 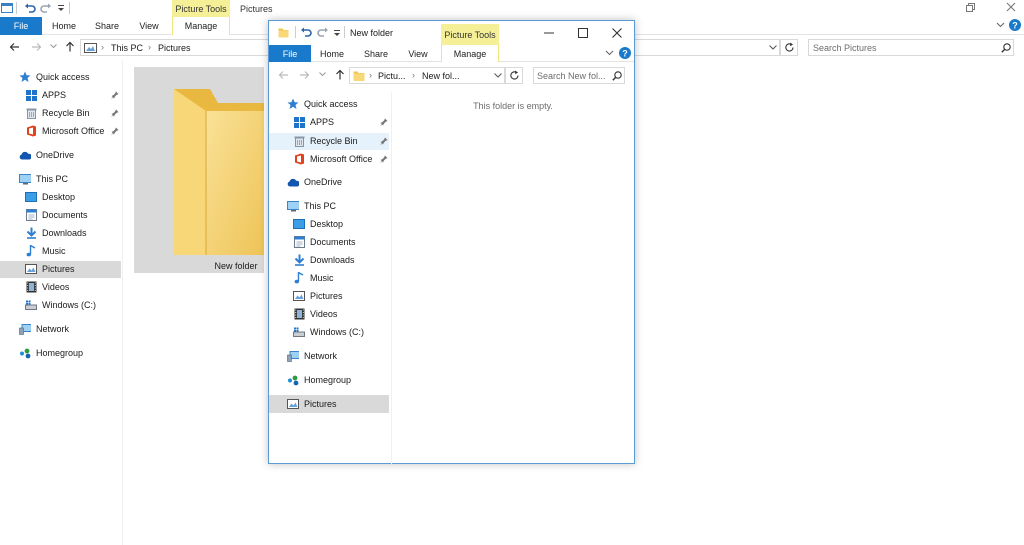 What do you see at coordinates (299, 159) in the screenshot?
I see `office-icon` at bounding box center [299, 159].